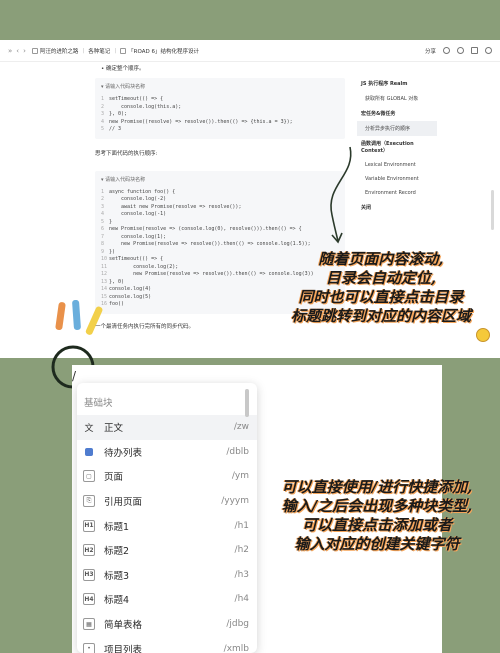 The width and height of the screenshot is (500, 653). What do you see at coordinates (397, 179) in the screenshot?
I see `toc-item: Variable Environment` at bounding box center [397, 179].